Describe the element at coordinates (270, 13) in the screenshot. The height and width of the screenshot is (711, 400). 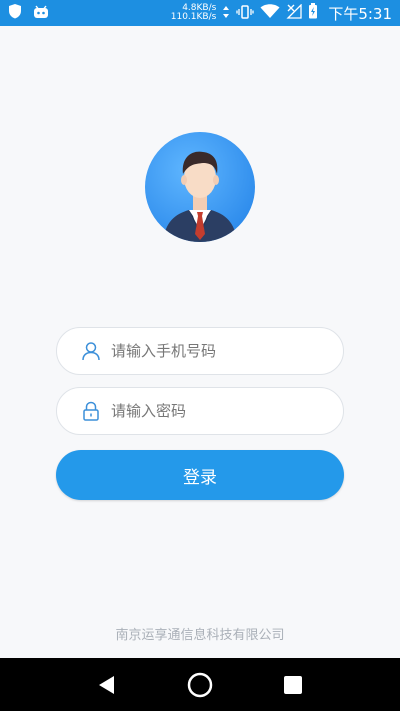
I see `wifi-icon` at that location.